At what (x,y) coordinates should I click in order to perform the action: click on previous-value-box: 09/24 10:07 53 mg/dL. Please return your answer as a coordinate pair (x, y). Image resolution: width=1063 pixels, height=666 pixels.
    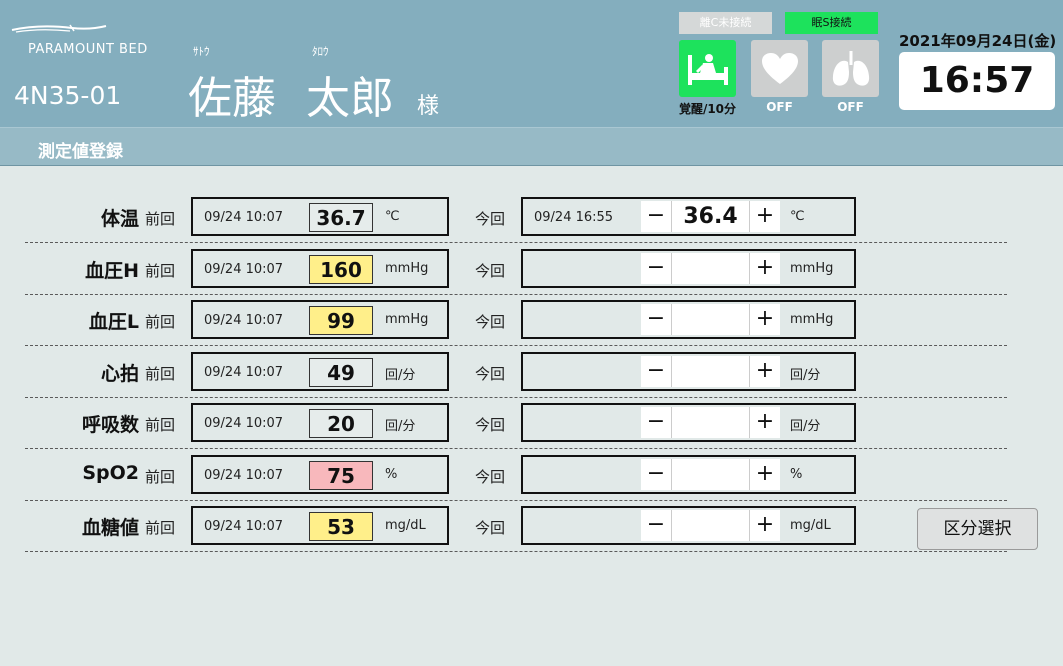
    Looking at the image, I should click on (320, 525).